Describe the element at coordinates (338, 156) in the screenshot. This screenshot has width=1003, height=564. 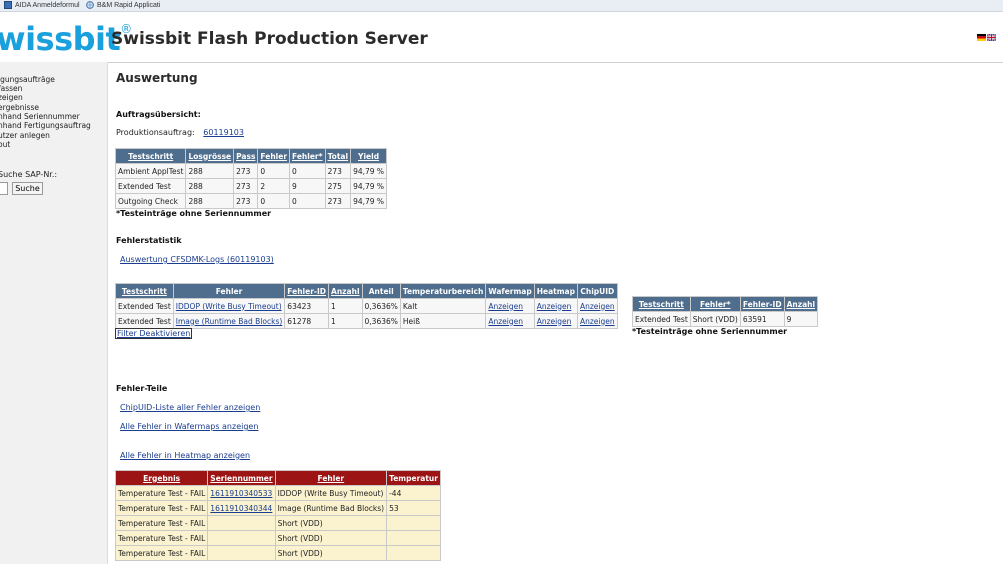
I see `column-header: Total` at that location.